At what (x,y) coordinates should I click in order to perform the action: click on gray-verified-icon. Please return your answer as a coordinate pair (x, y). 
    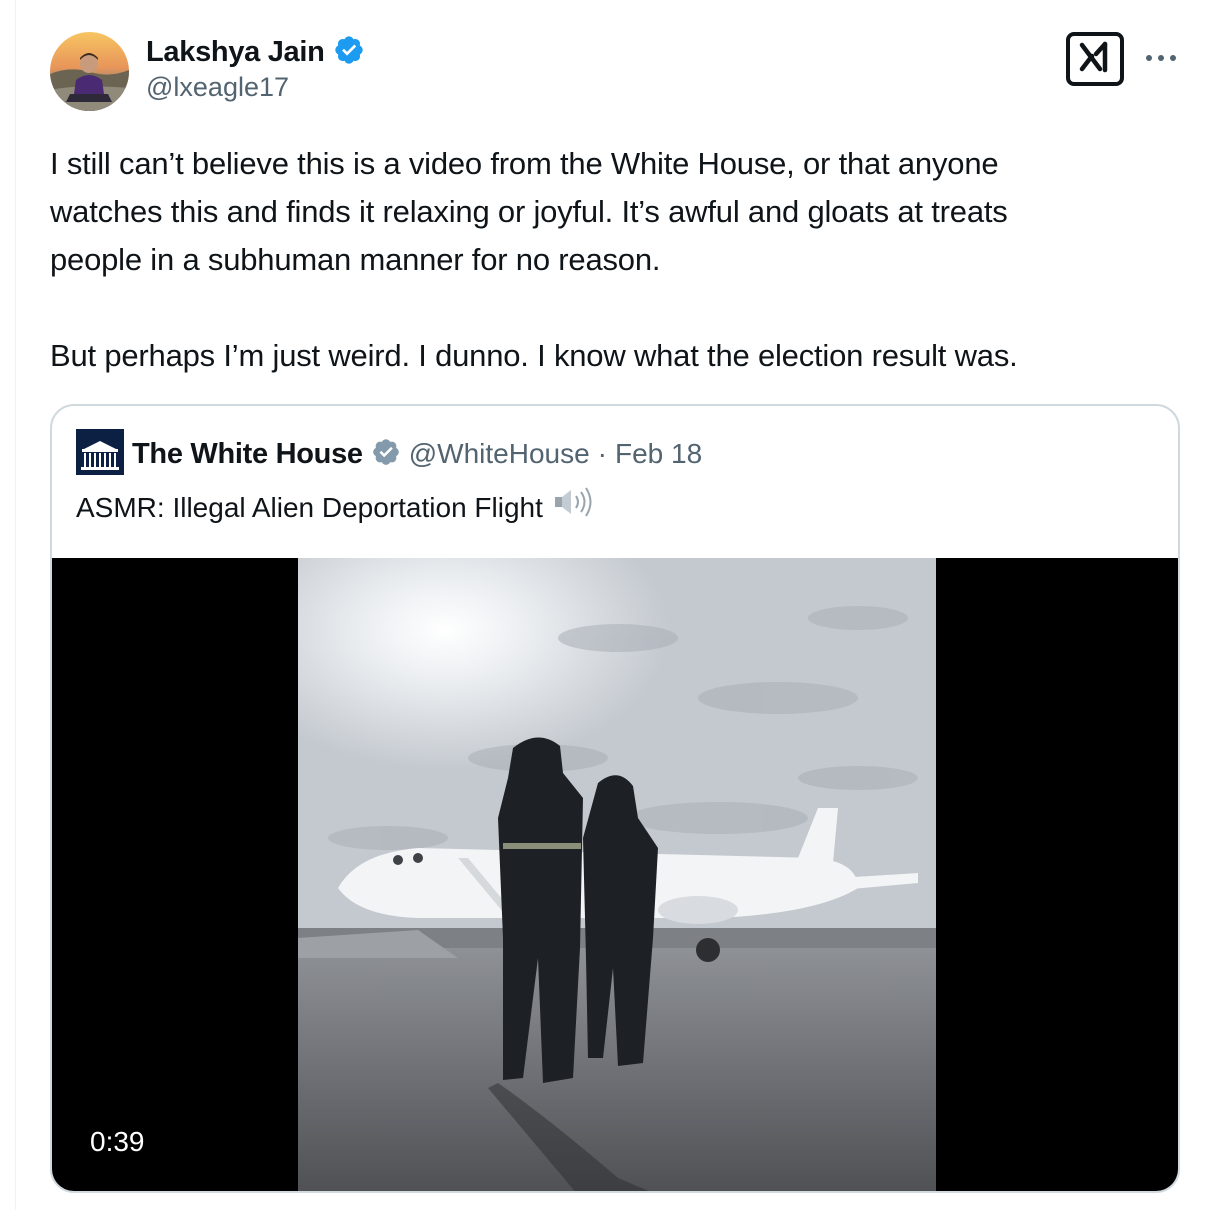
    Looking at the image, I should click on (386, 454).